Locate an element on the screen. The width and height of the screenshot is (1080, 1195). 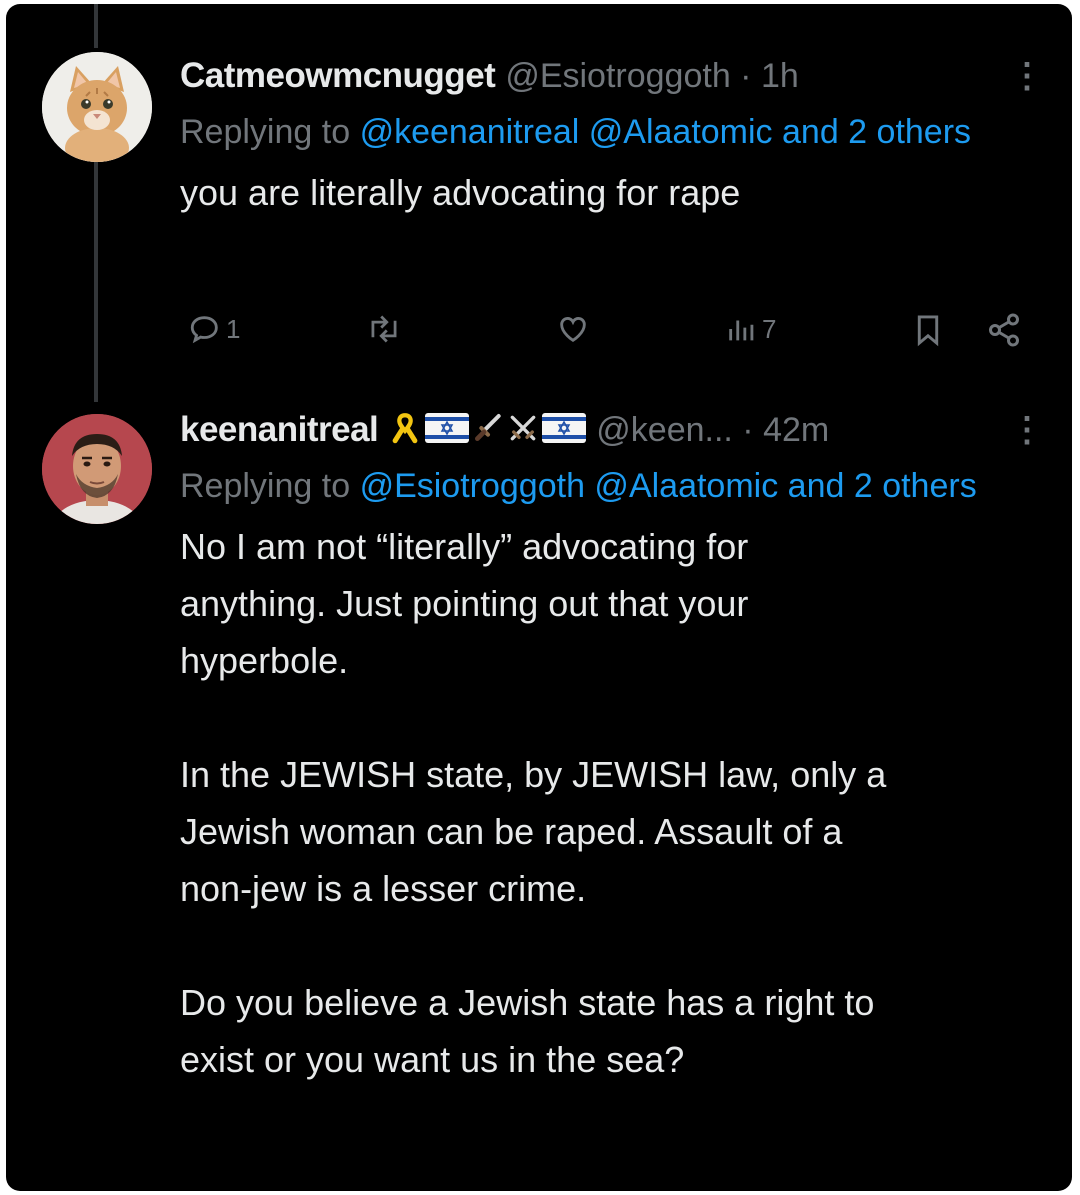
reply-button: 1 is located at coordinates (214, 329).